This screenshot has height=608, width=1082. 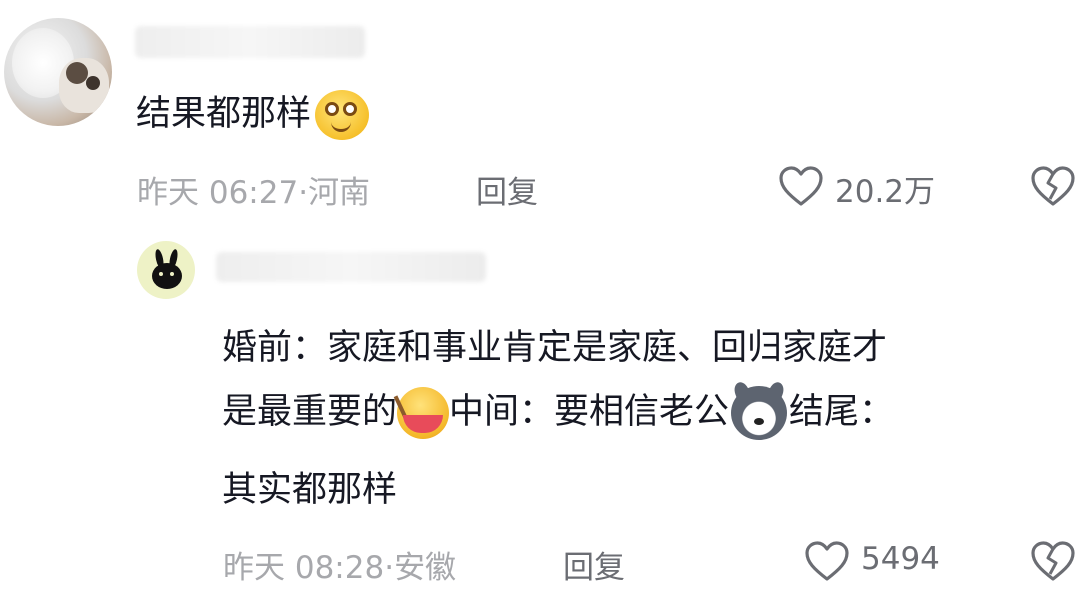 I want to click on comment-2-line-2: 是最重要的 中间：要相信老公 结尾：, so click(x=558, y=410).